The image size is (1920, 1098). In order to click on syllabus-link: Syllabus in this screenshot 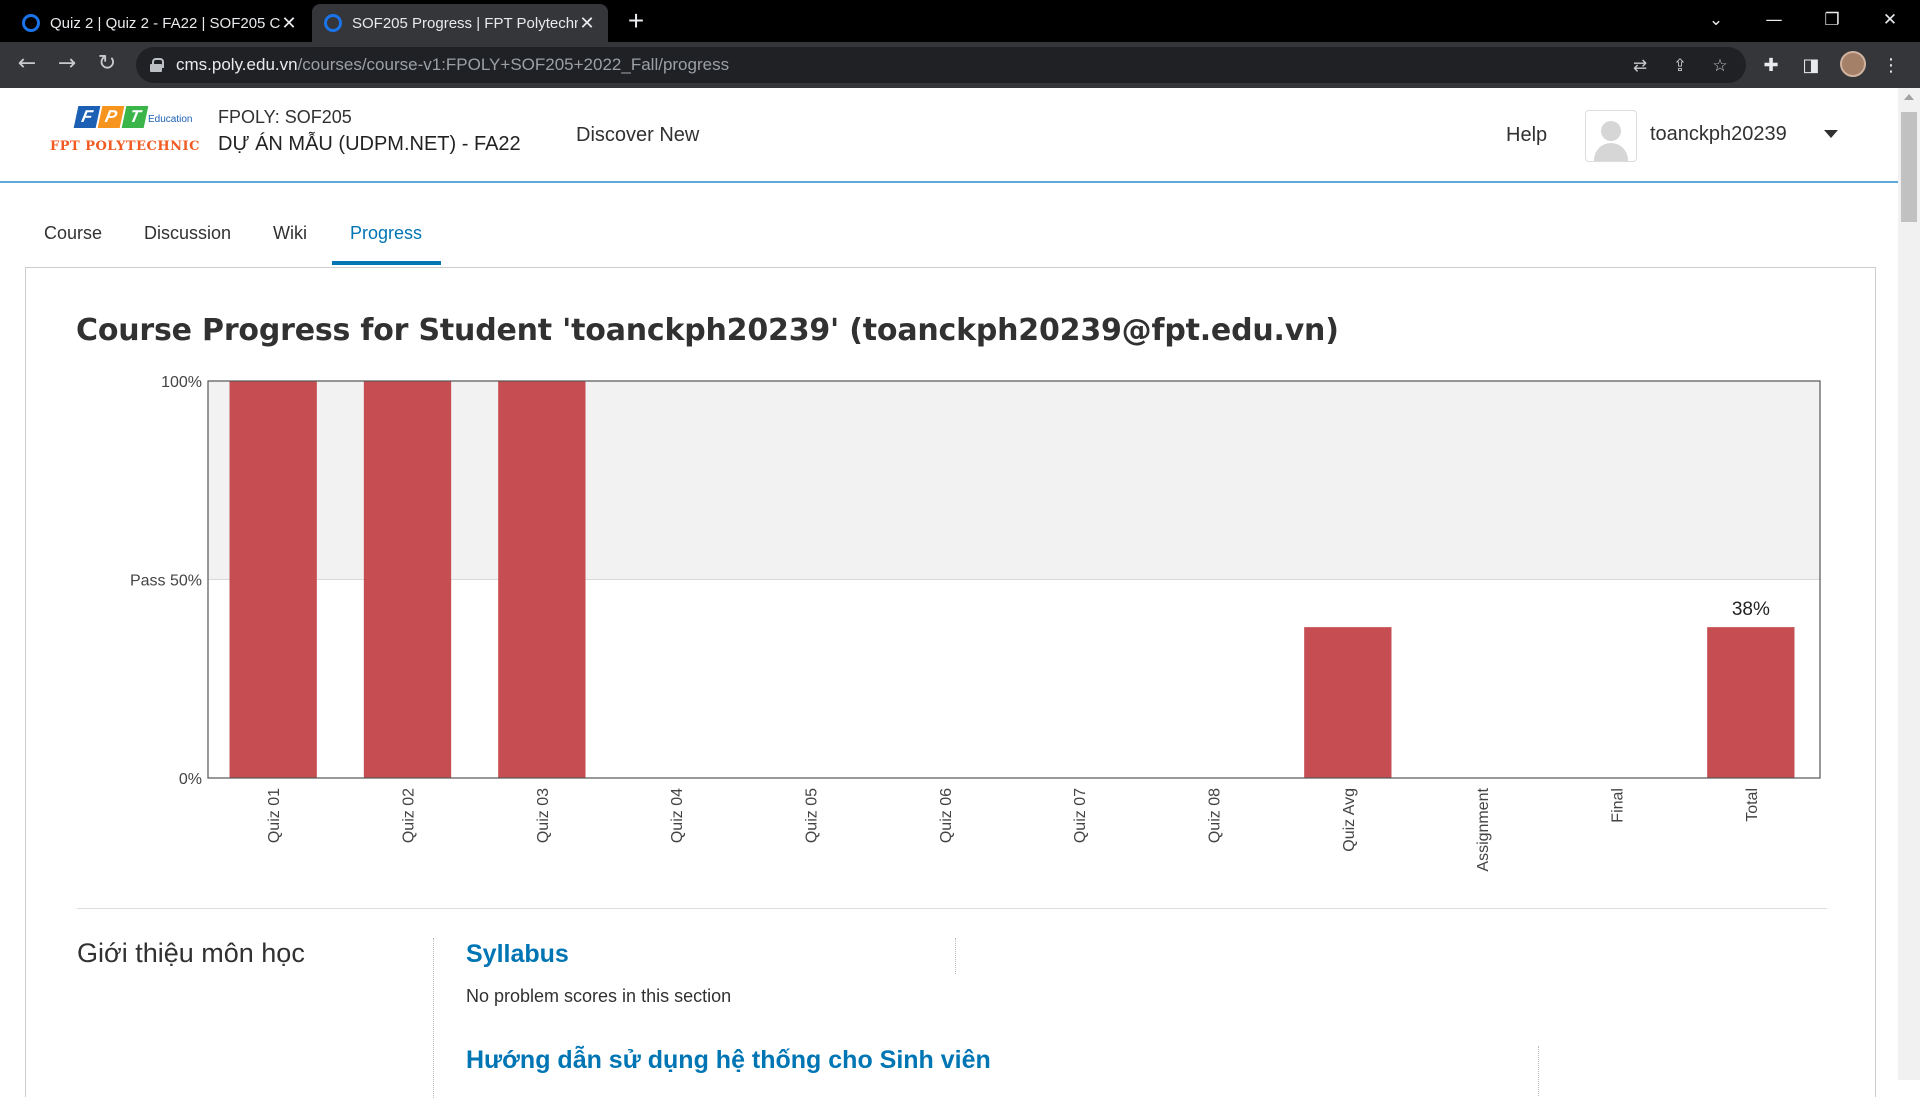, I will do `click(517, 954)`.